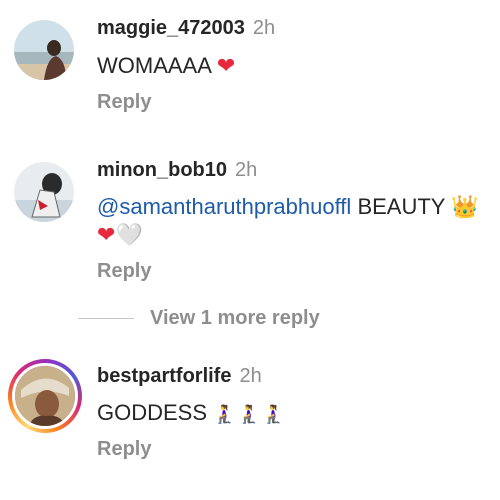  I want to click on comment-body: GODDESS, so click(152, 412).